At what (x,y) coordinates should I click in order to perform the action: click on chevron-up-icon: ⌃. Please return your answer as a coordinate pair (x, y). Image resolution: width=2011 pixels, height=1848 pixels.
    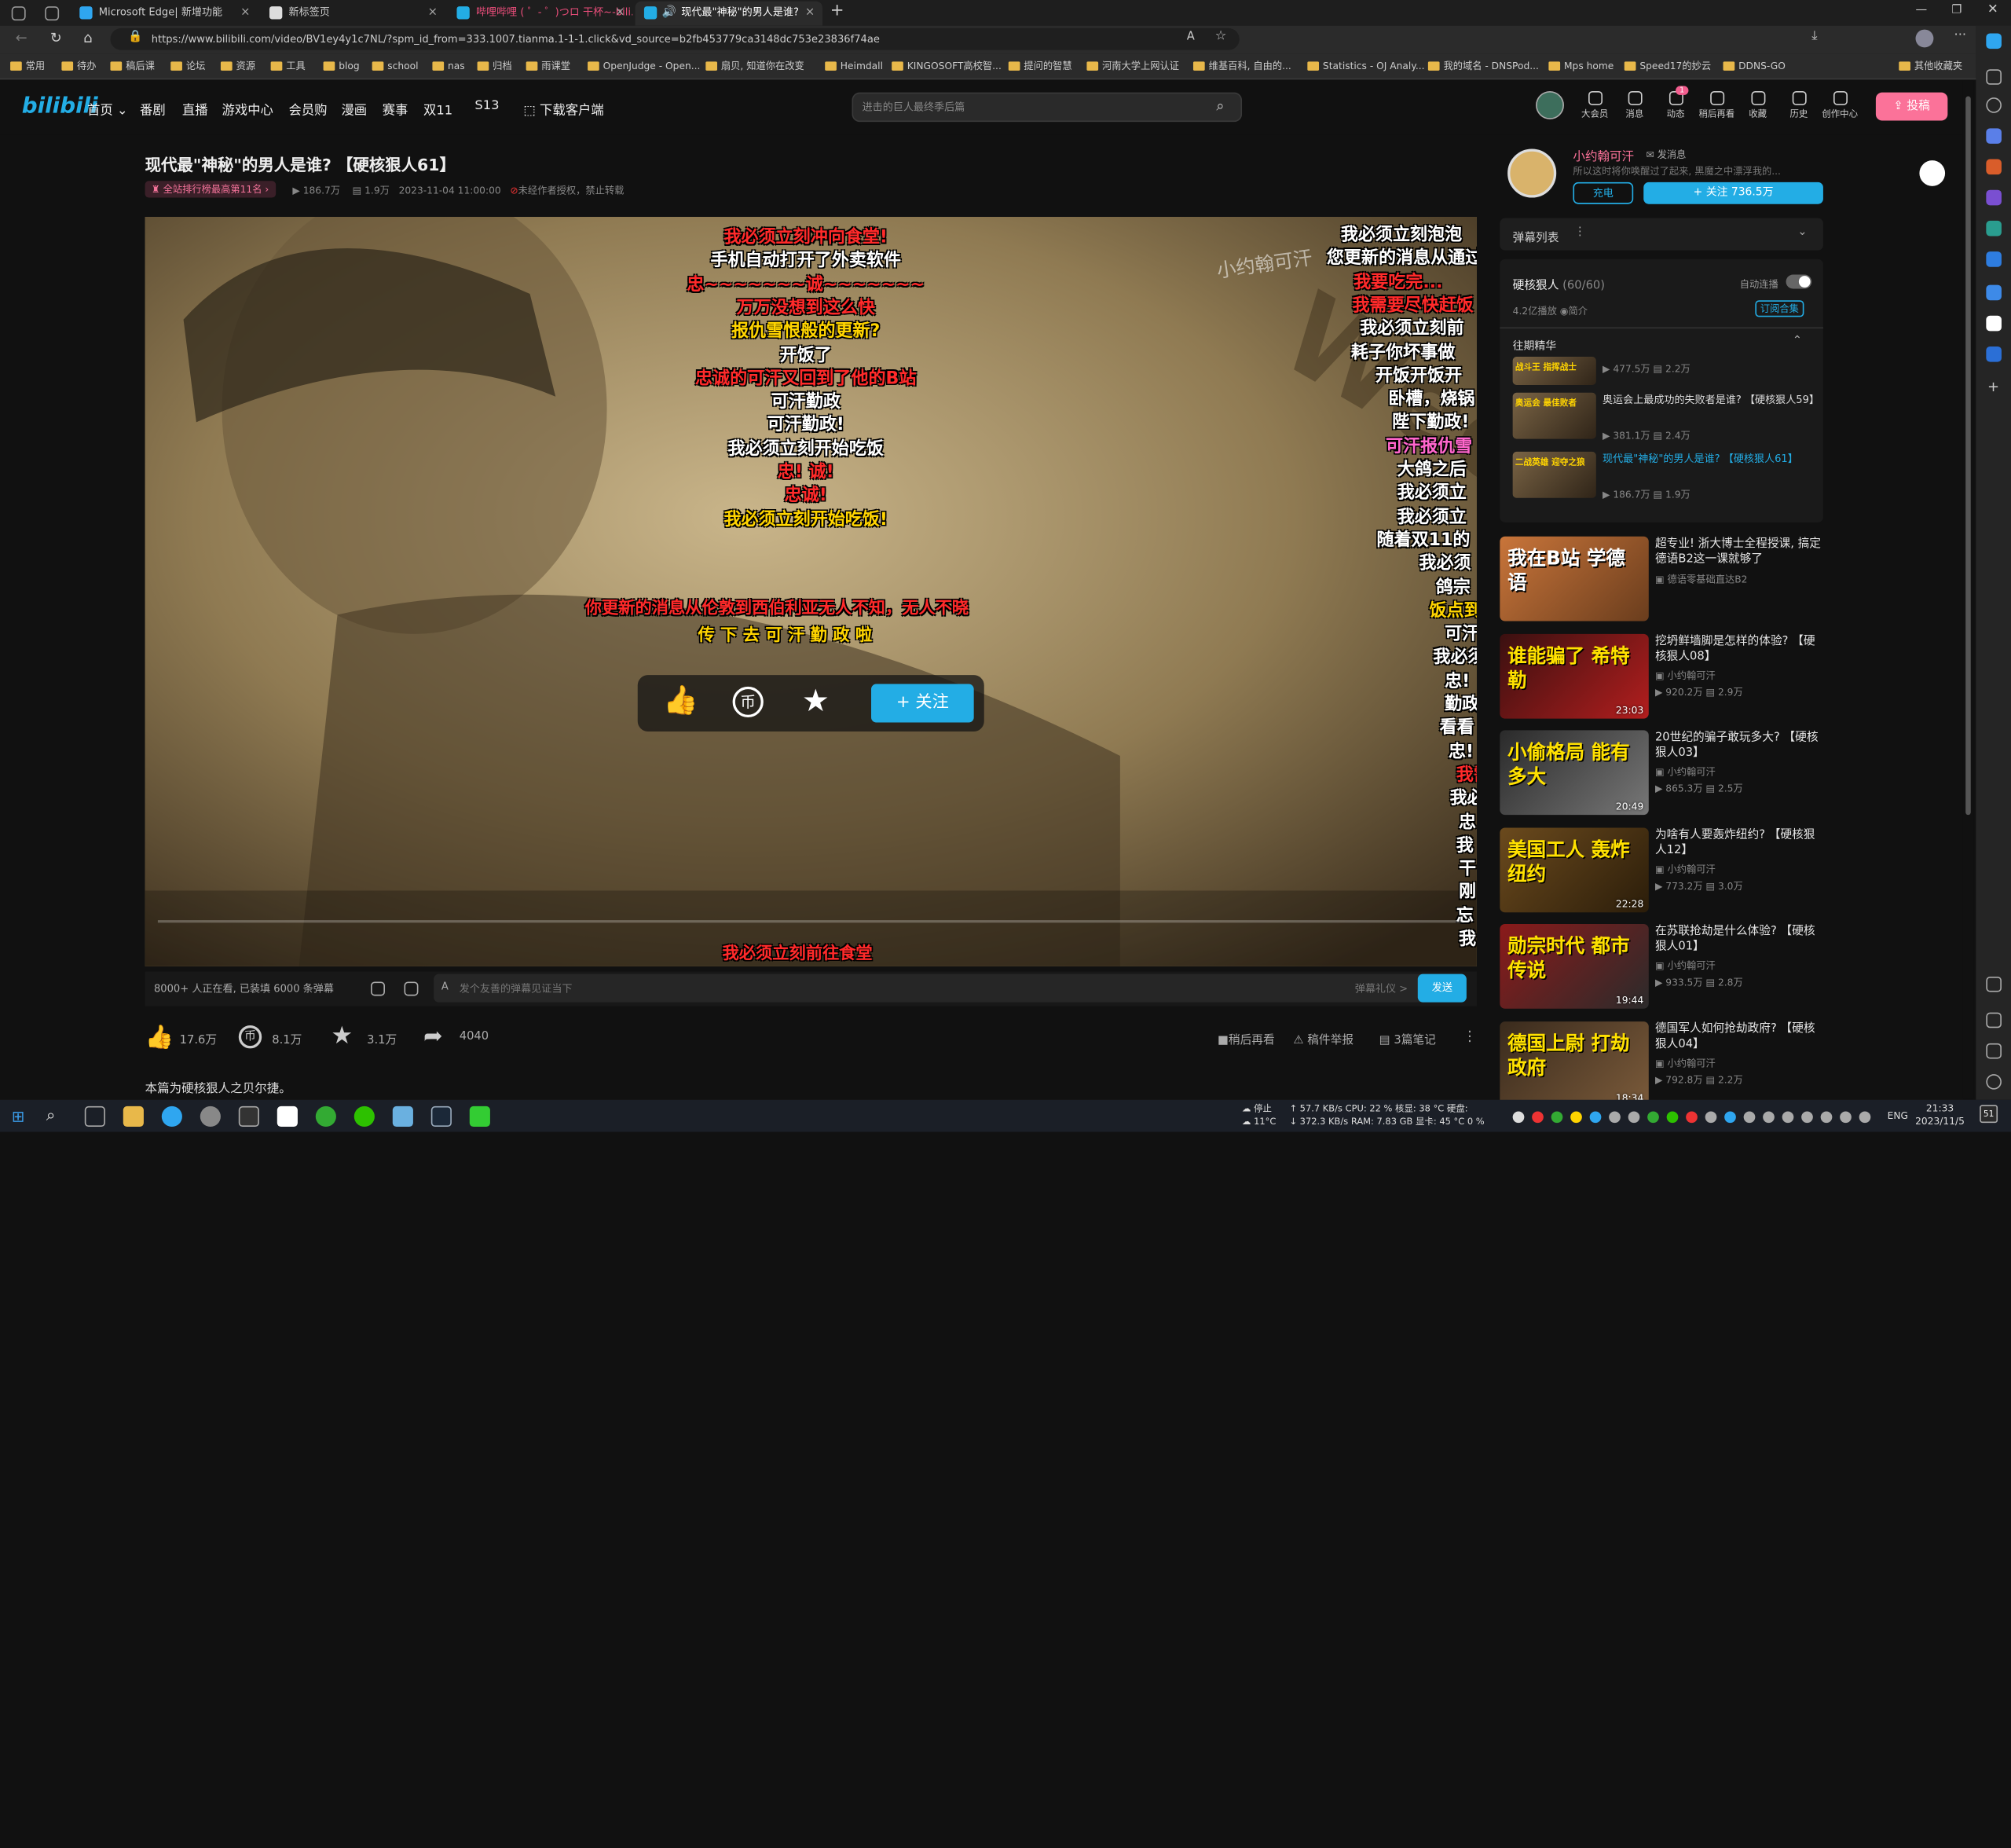
    Looking at the image, I should click on (1797, 341).